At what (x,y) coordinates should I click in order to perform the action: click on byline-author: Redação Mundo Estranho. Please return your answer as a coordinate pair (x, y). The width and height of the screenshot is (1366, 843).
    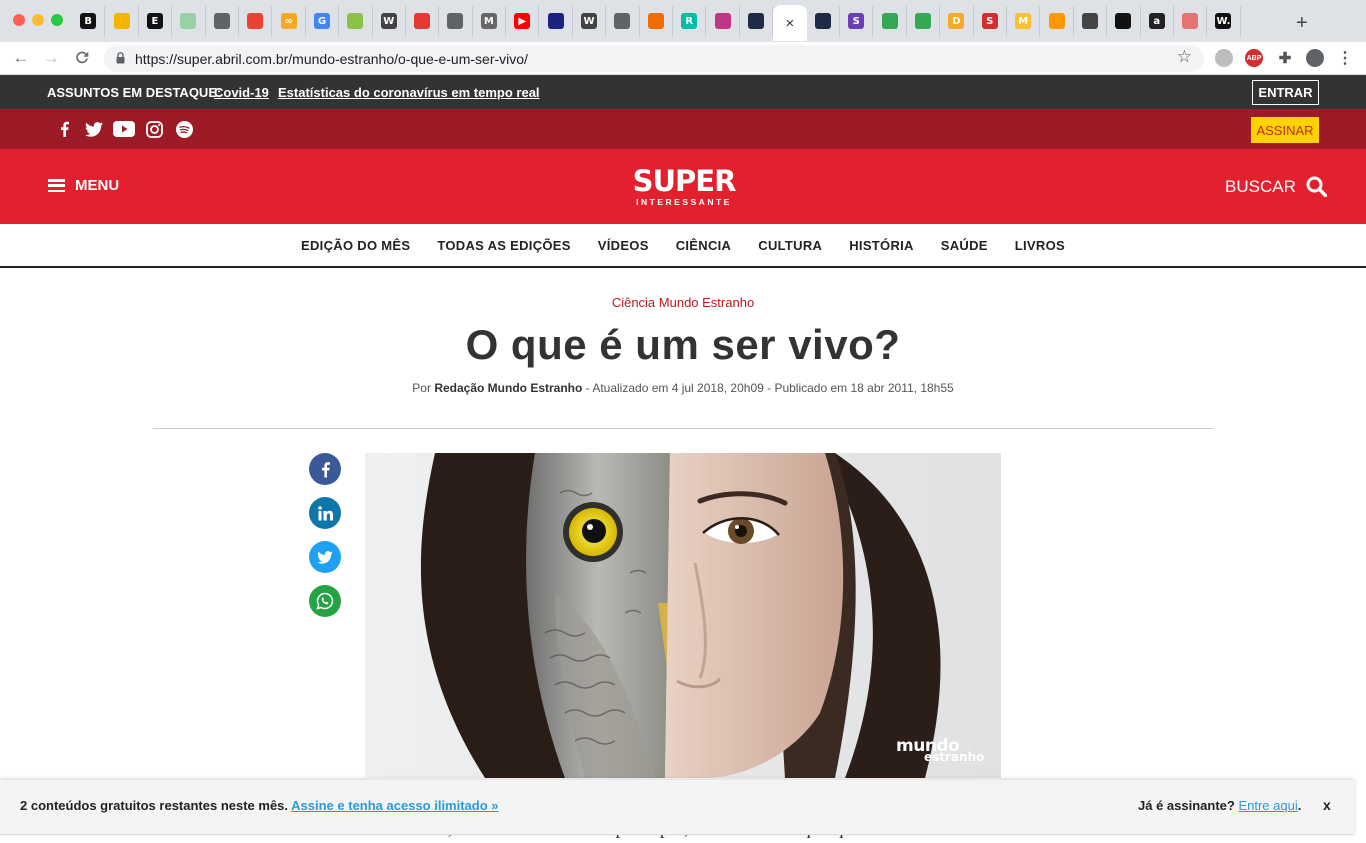
    Looking at the image, I should click on (508, 388).